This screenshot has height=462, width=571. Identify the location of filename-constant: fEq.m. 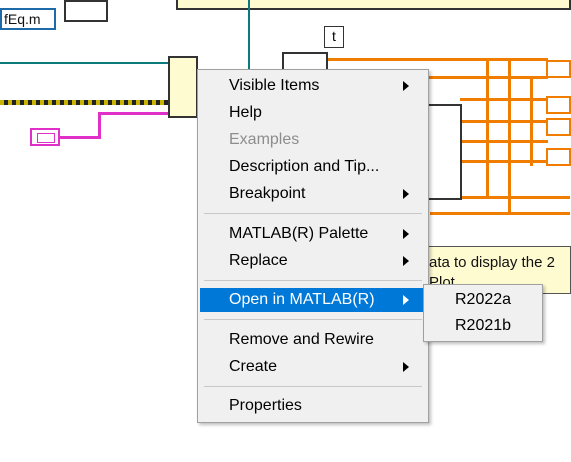
(28, 19).